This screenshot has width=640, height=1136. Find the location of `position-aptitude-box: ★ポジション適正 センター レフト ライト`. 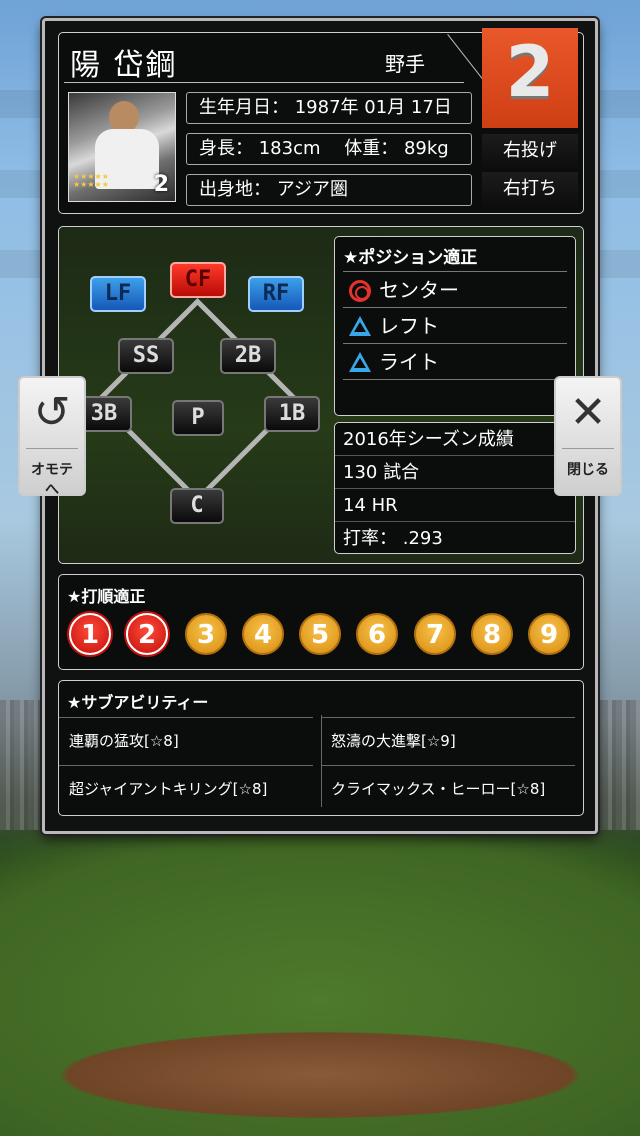

position-aptitude-box: ★ポジション適正 センター レフト ライト is located at coordinates (455, 326).